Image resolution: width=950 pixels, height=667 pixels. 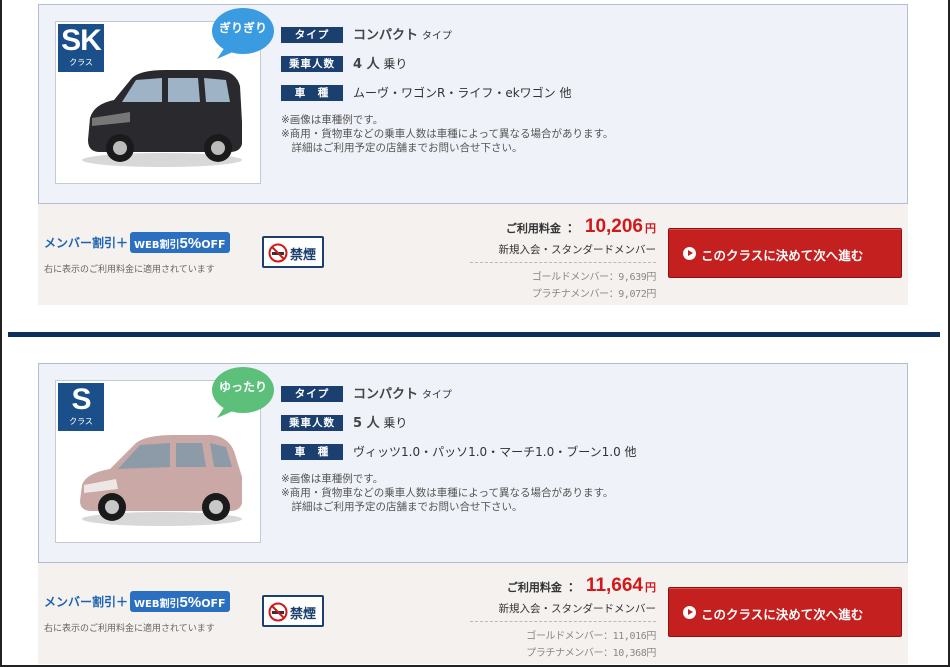 What do you see at coordinates (474, 334) in the screenshot?
I see `section-divider` at bounding box center [474, 334].